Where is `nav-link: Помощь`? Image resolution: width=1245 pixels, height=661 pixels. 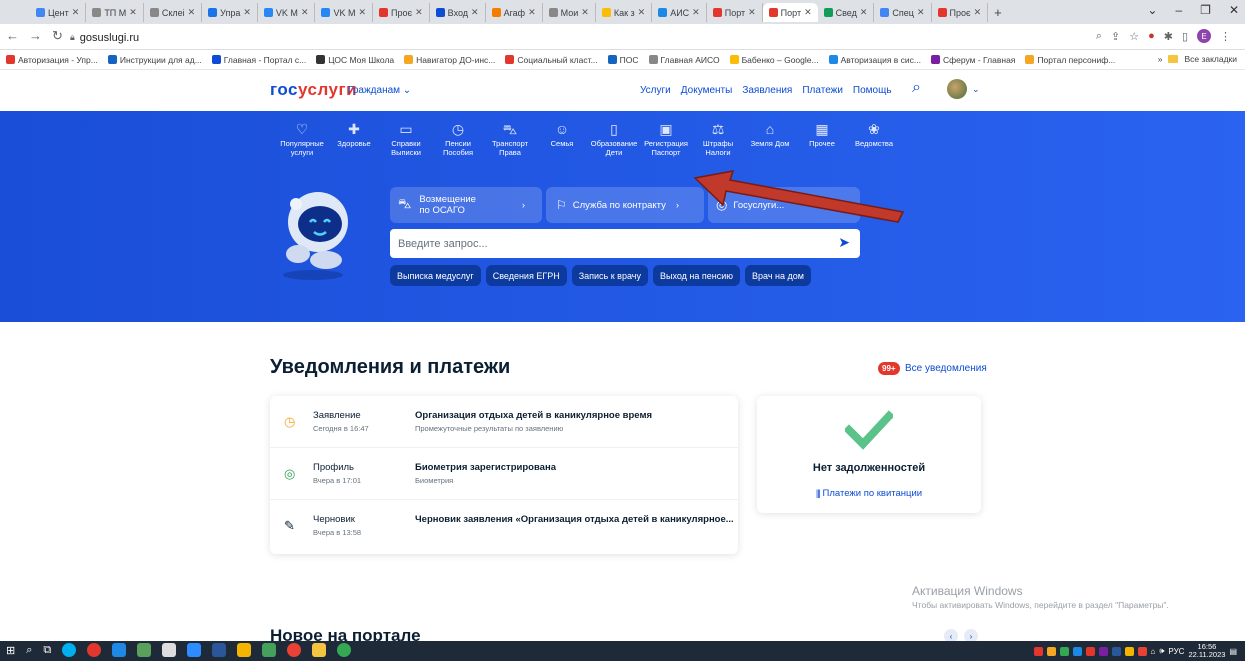
nav-link: Помощь is located at coordinates (872, 90).